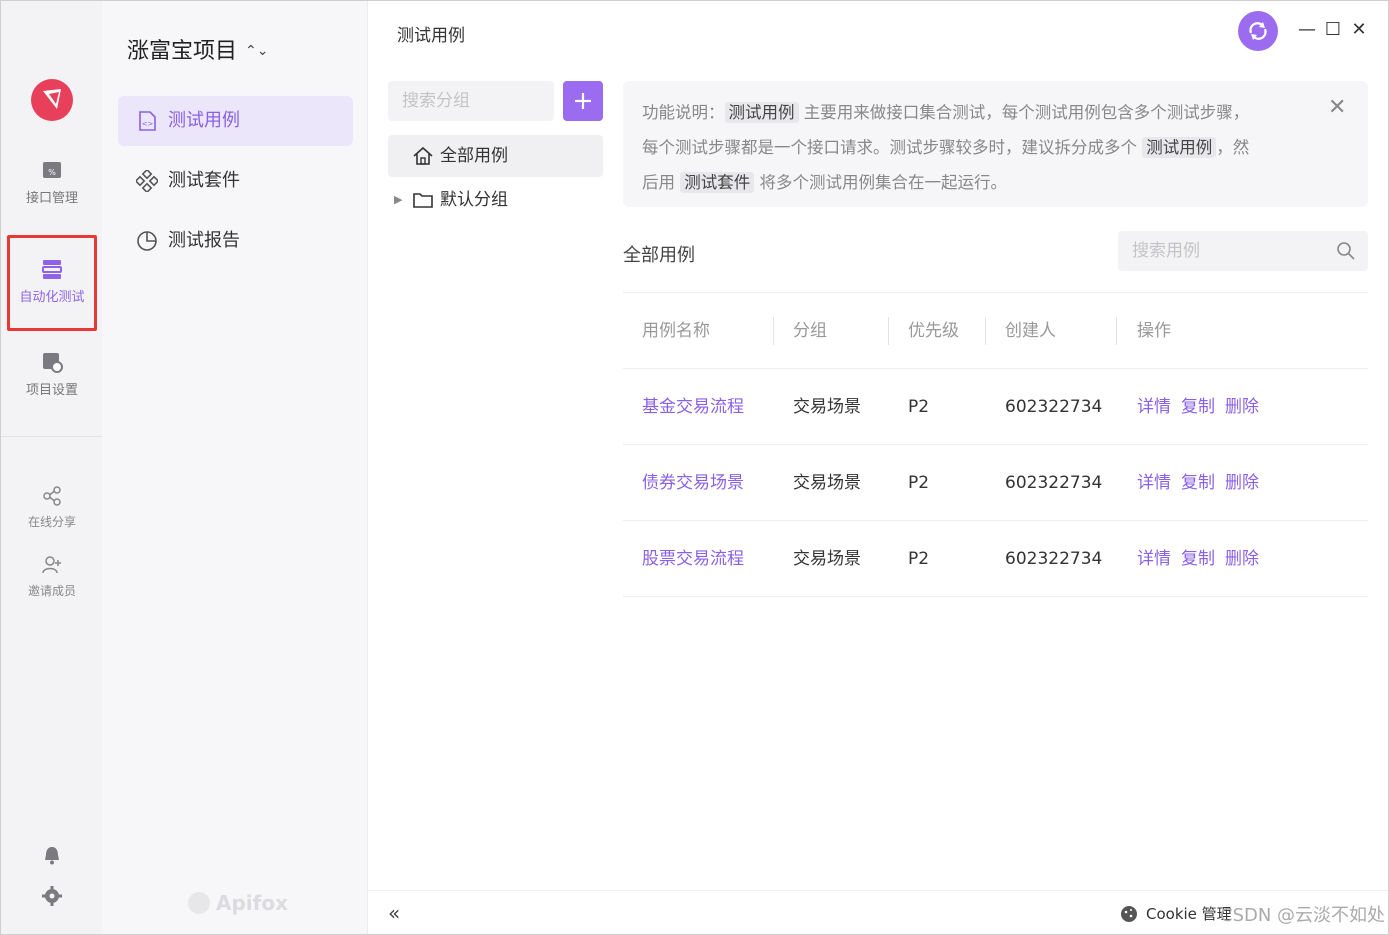  I want to click on case-name-link: 股票交易流程, so click(693, 559).